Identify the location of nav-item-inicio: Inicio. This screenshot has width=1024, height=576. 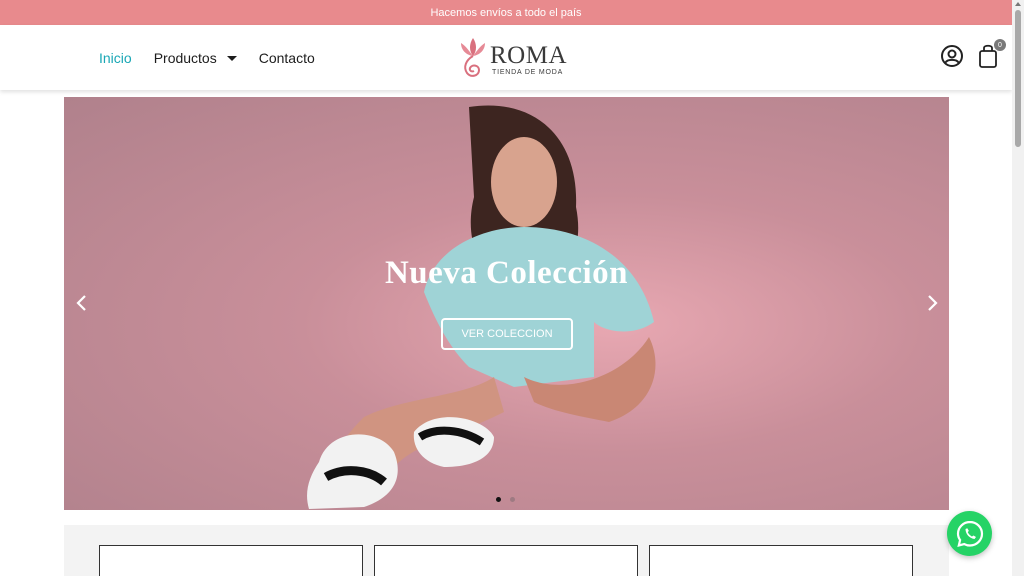
(115, 58).